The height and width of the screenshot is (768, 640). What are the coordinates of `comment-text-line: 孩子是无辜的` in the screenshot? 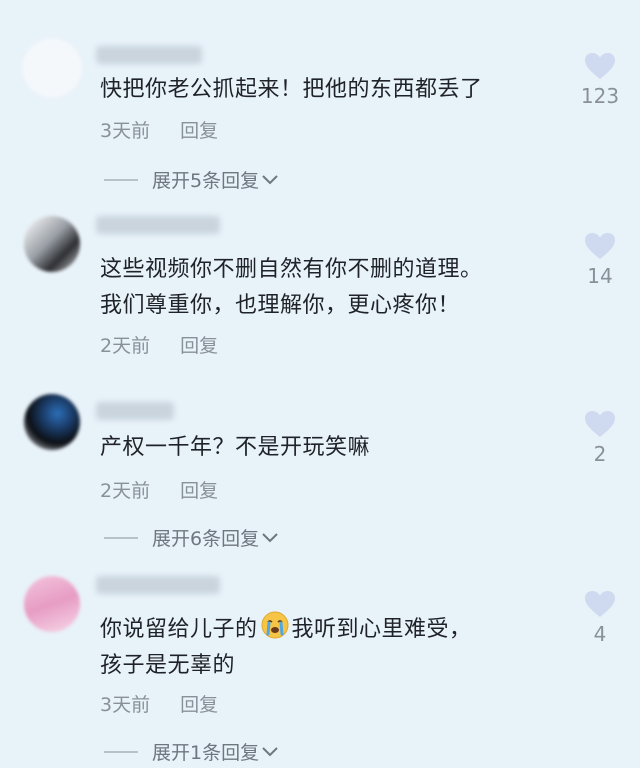 It's located at (168, 665).